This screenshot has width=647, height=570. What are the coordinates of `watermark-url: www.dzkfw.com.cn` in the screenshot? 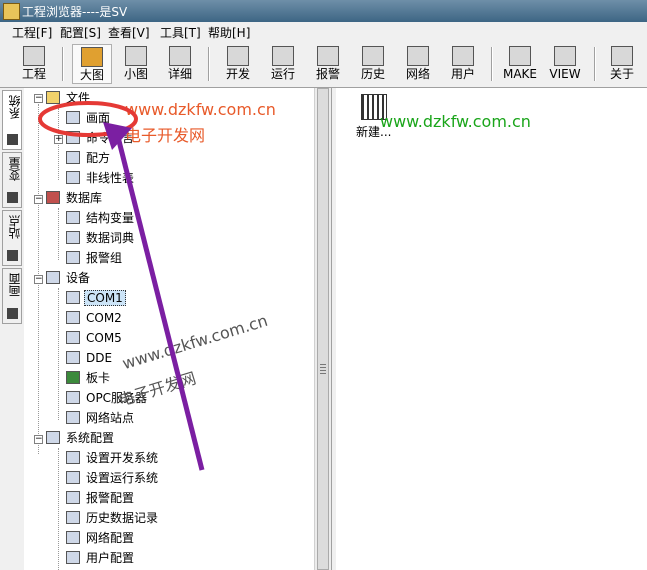 It's located at (455, 121).